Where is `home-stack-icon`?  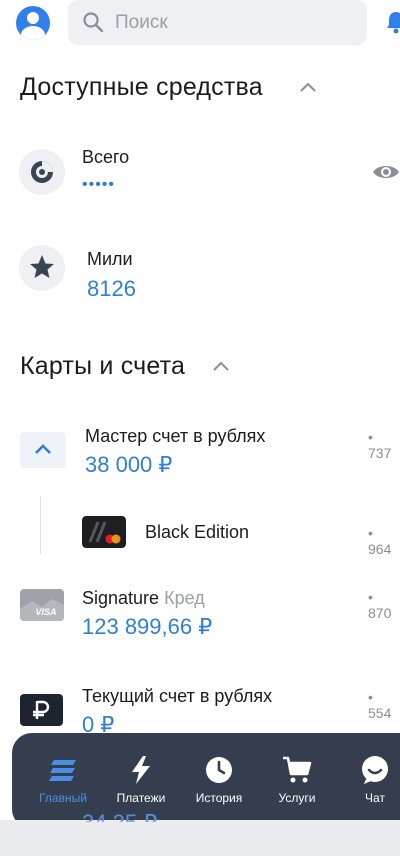 home-stack-icon is located at coordinates (62, 770).